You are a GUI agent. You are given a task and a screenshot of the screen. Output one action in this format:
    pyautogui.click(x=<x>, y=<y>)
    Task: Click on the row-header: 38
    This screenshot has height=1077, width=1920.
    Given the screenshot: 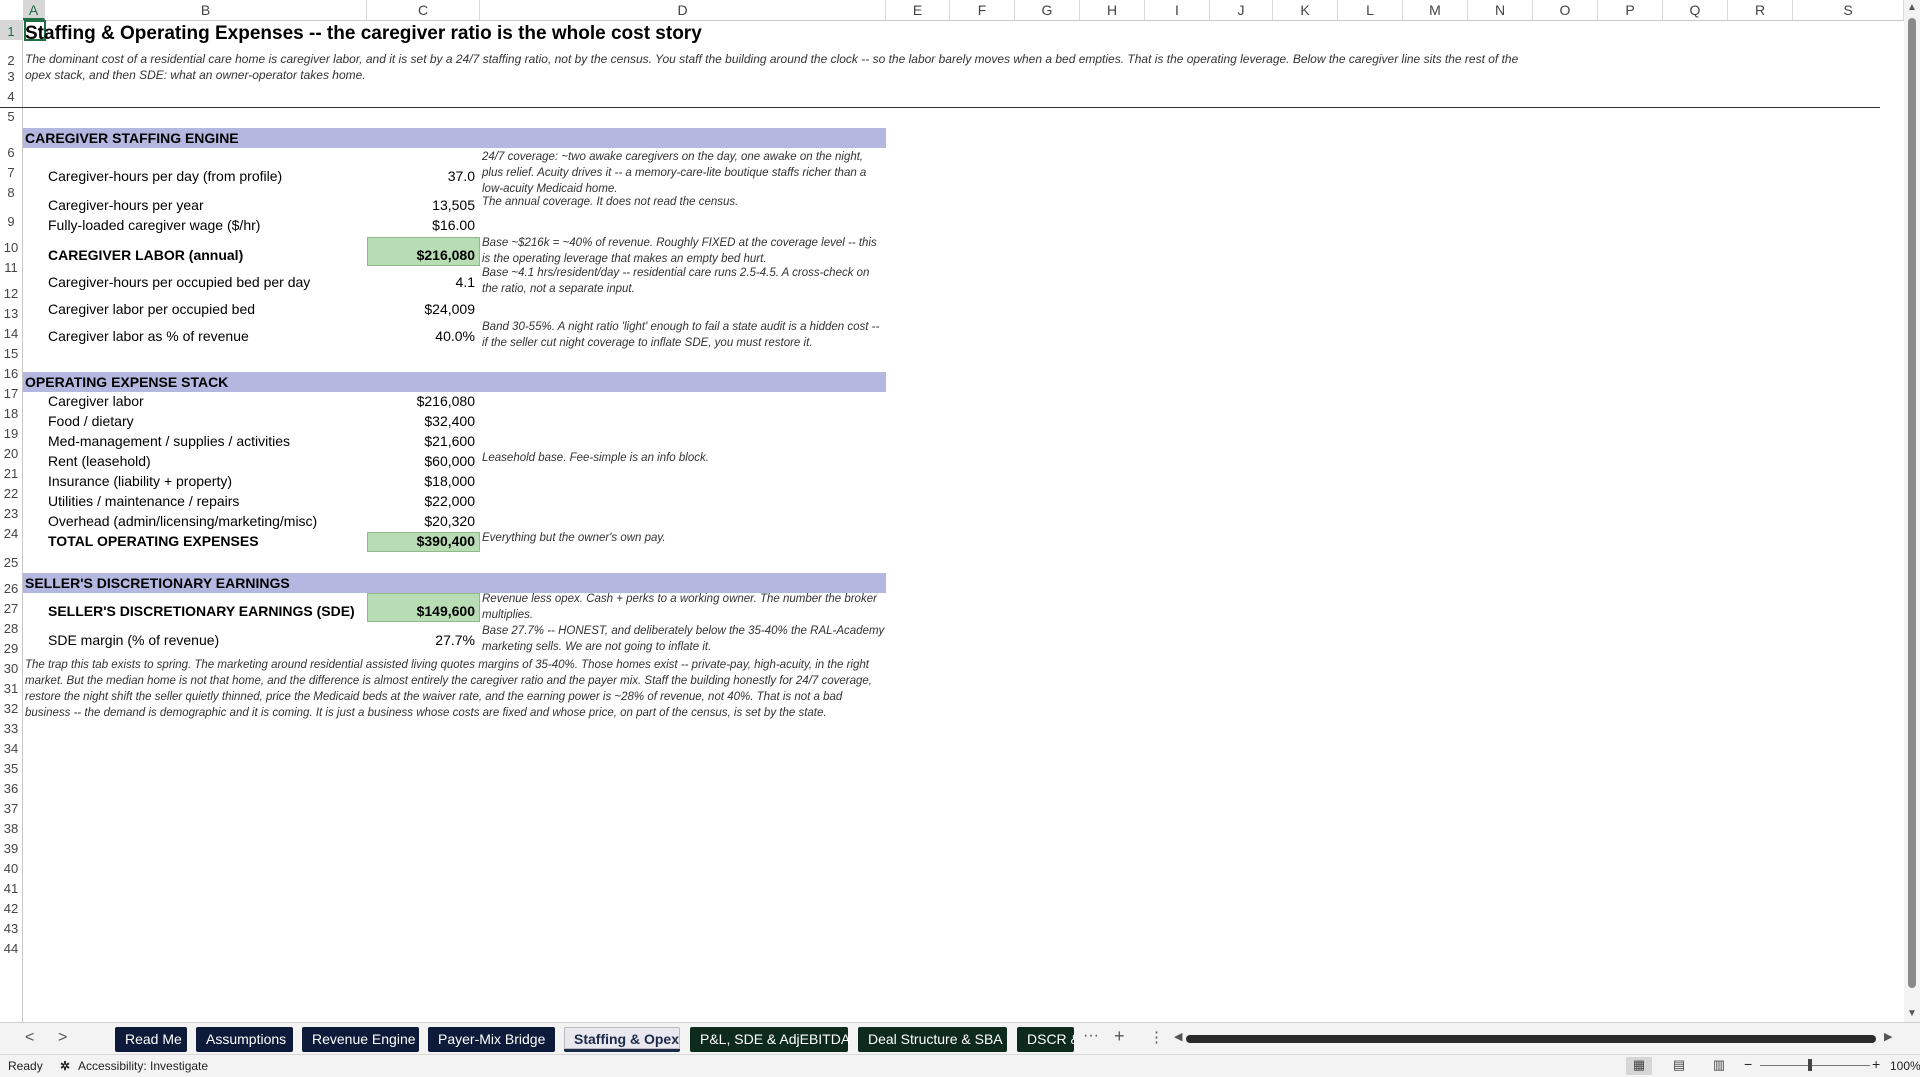 What is the action you would take?
    pyautogui.click(x=11, y=827)
    